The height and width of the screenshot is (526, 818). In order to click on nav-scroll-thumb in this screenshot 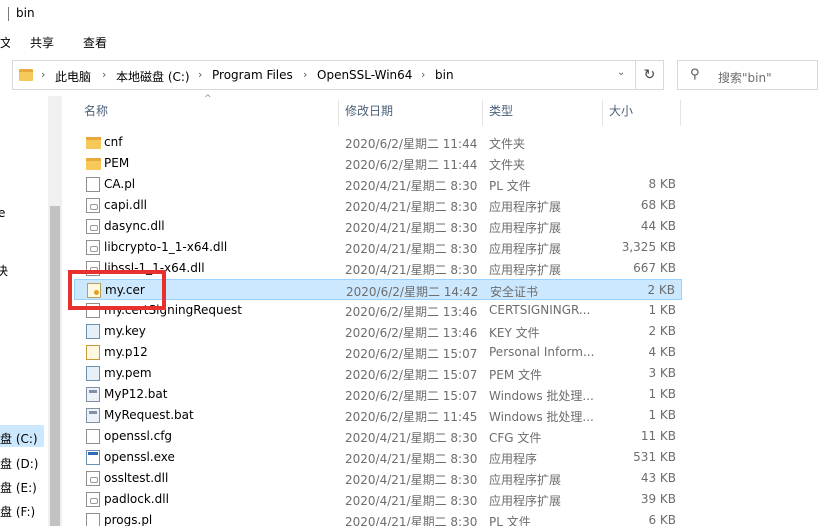, I will do `click(55, 366)`.